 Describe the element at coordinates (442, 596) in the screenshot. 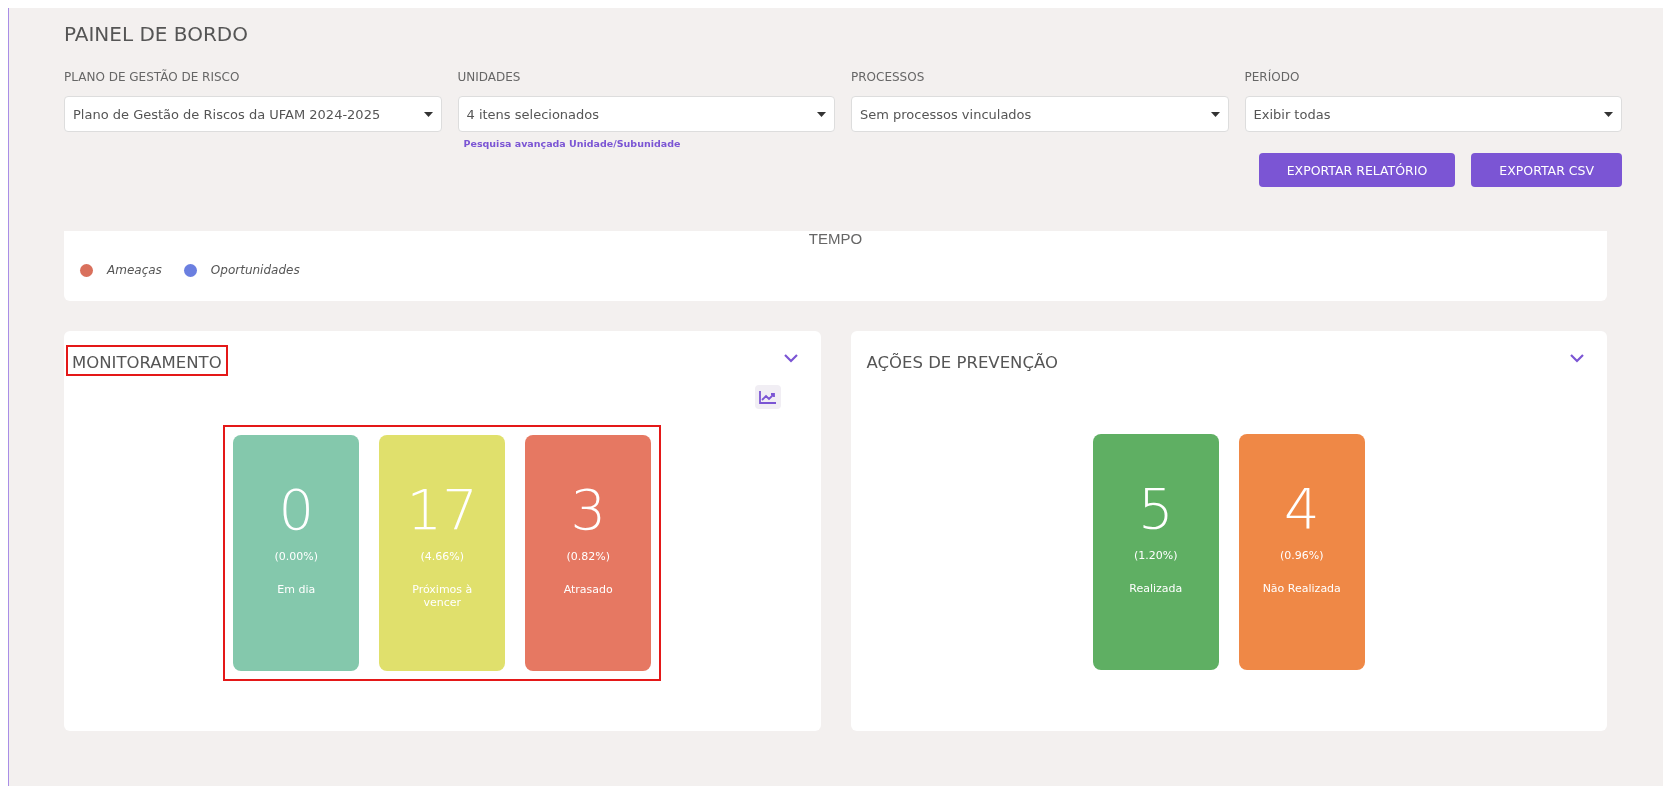

I see `stat-label: Próximos à vencer` at that location.